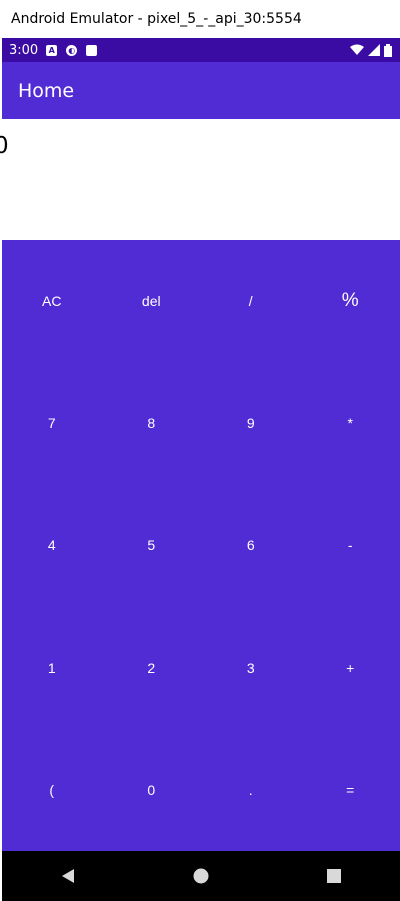 The height and width of the screenshot is (901, 400). I want to click on status-time: 3:00, so click(24, 50).